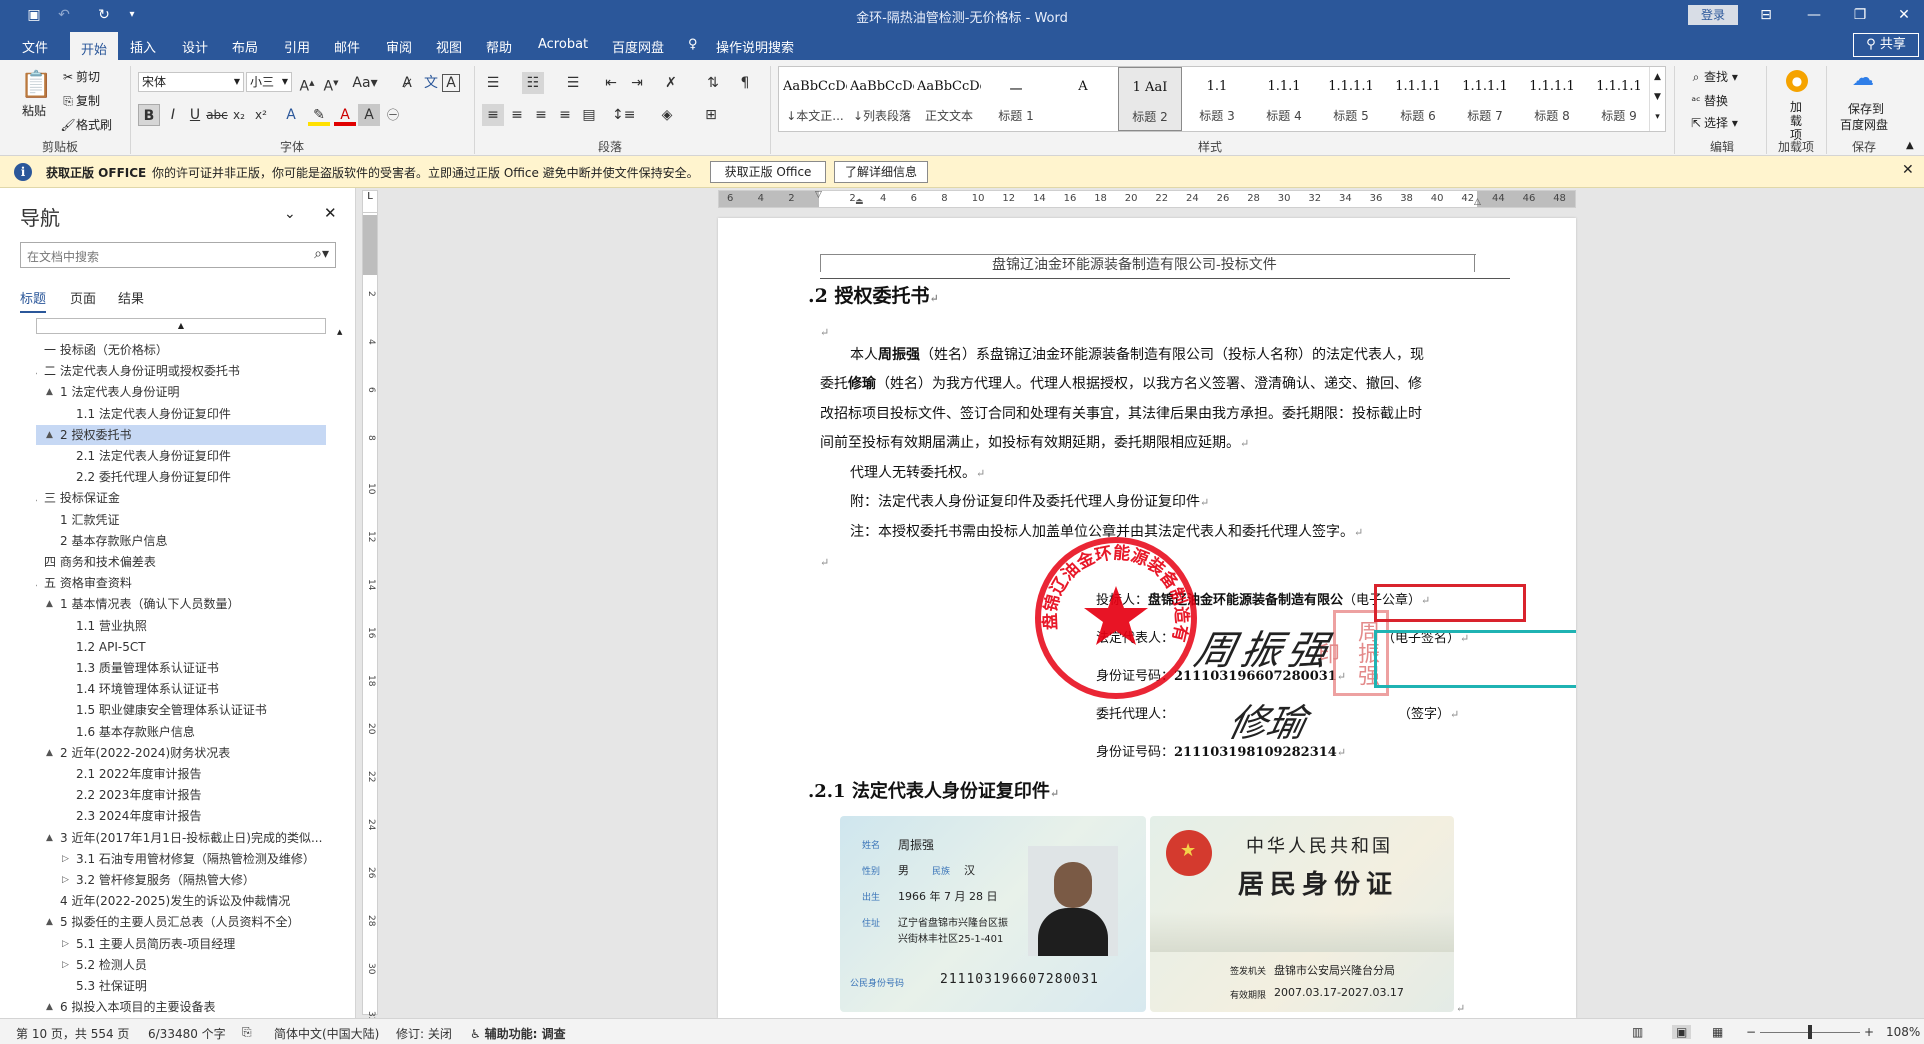  I want to click on style-8: 1.1.1 标题 4, so click(1284, 99).